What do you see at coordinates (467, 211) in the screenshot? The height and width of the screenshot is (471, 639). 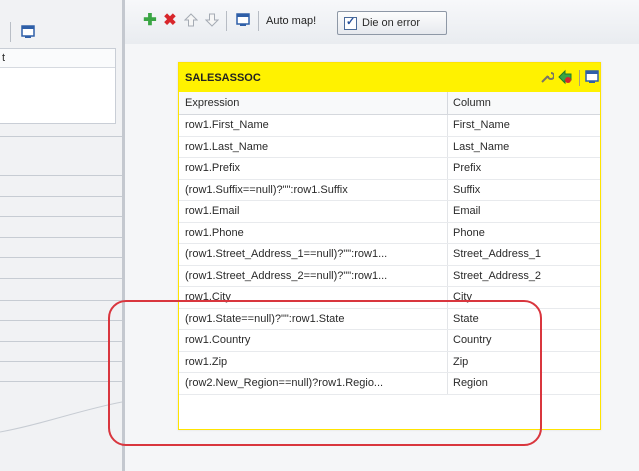 I see `column-name-cell: Email` at bounding box center [467, 211].